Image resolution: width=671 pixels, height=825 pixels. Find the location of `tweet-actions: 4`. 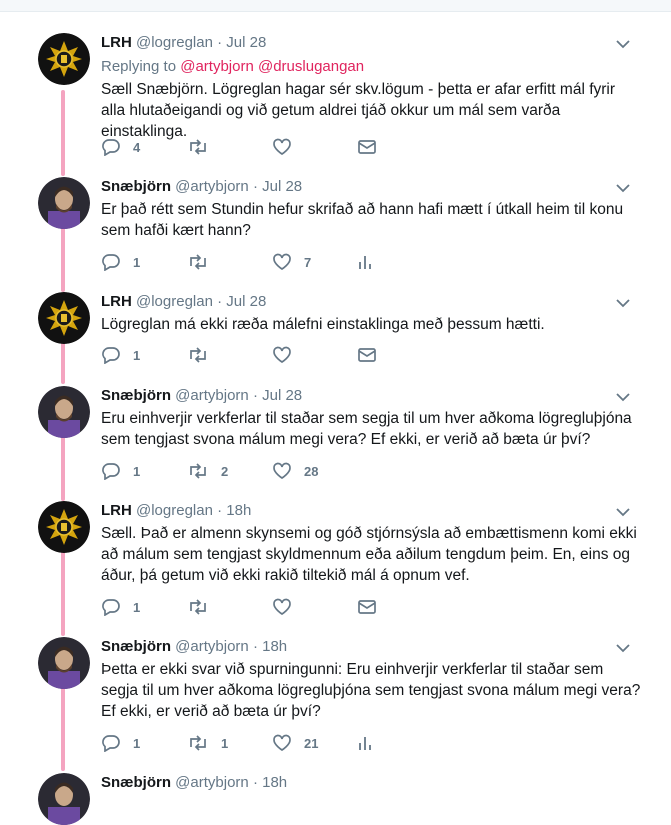

tweet-actions: 4 is located at coordinates (301, 147).